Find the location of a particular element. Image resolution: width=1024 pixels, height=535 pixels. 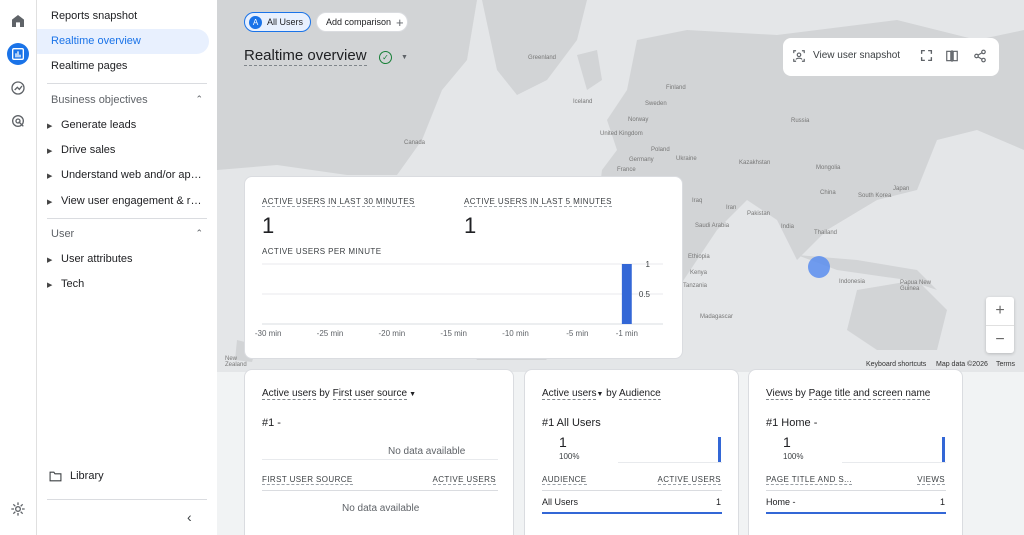

share-icon is located at coordinates (980, 56).